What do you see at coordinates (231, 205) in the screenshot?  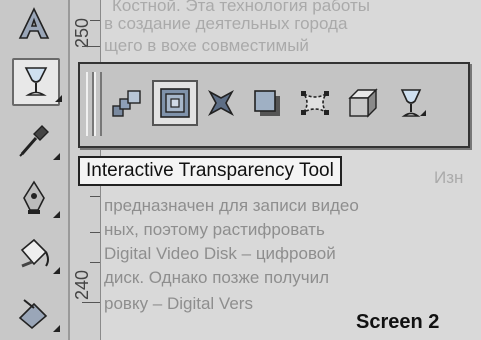 I see `background-text-line: предназначен для записи видео` at bounding box center [231, 205].